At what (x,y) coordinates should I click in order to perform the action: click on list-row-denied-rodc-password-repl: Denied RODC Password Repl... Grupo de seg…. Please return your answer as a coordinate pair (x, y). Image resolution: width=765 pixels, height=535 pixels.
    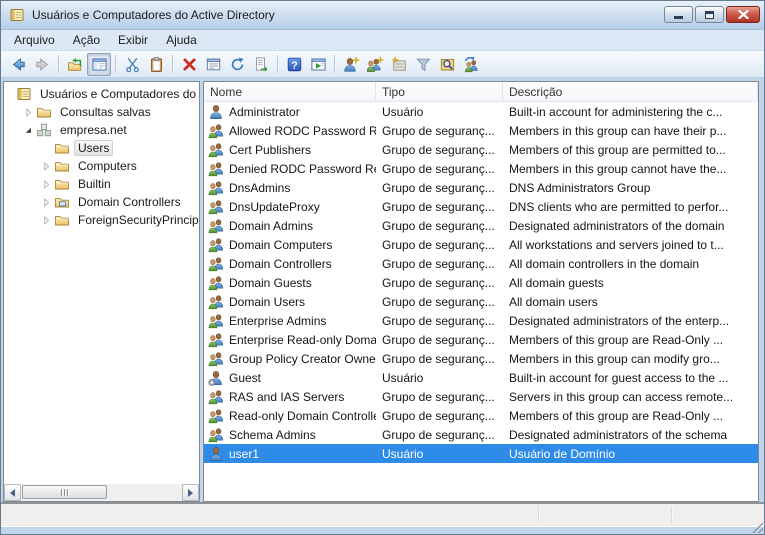
    Looking at the image, I should click on (481, 168).